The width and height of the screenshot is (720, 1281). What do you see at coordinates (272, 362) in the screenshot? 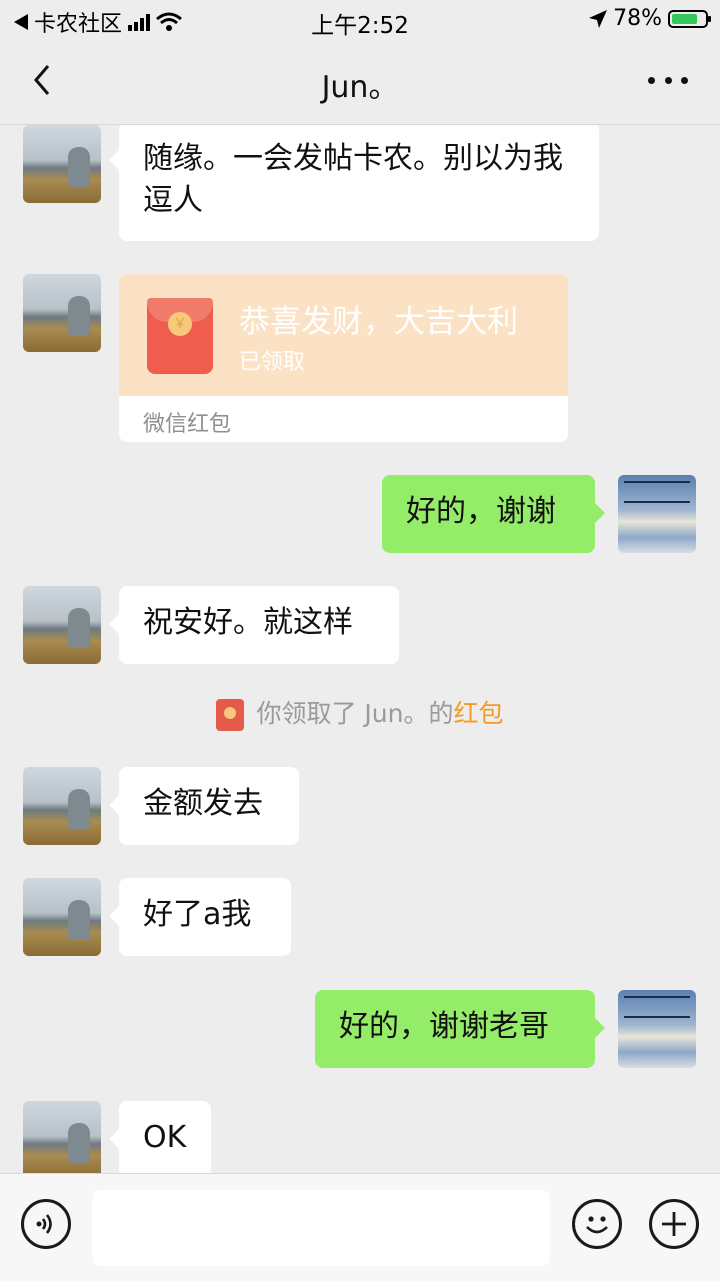
I see `red-packet-status: 已领取` at bounding box center [272, 362].